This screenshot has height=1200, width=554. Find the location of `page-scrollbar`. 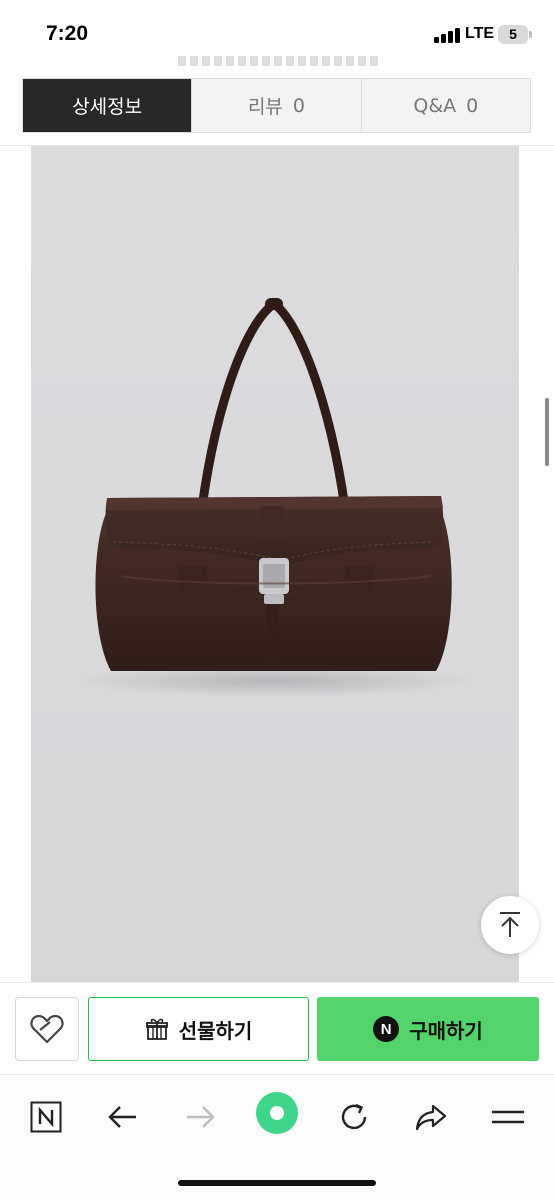

page-scrollbar is located at coordinates (547, 432).